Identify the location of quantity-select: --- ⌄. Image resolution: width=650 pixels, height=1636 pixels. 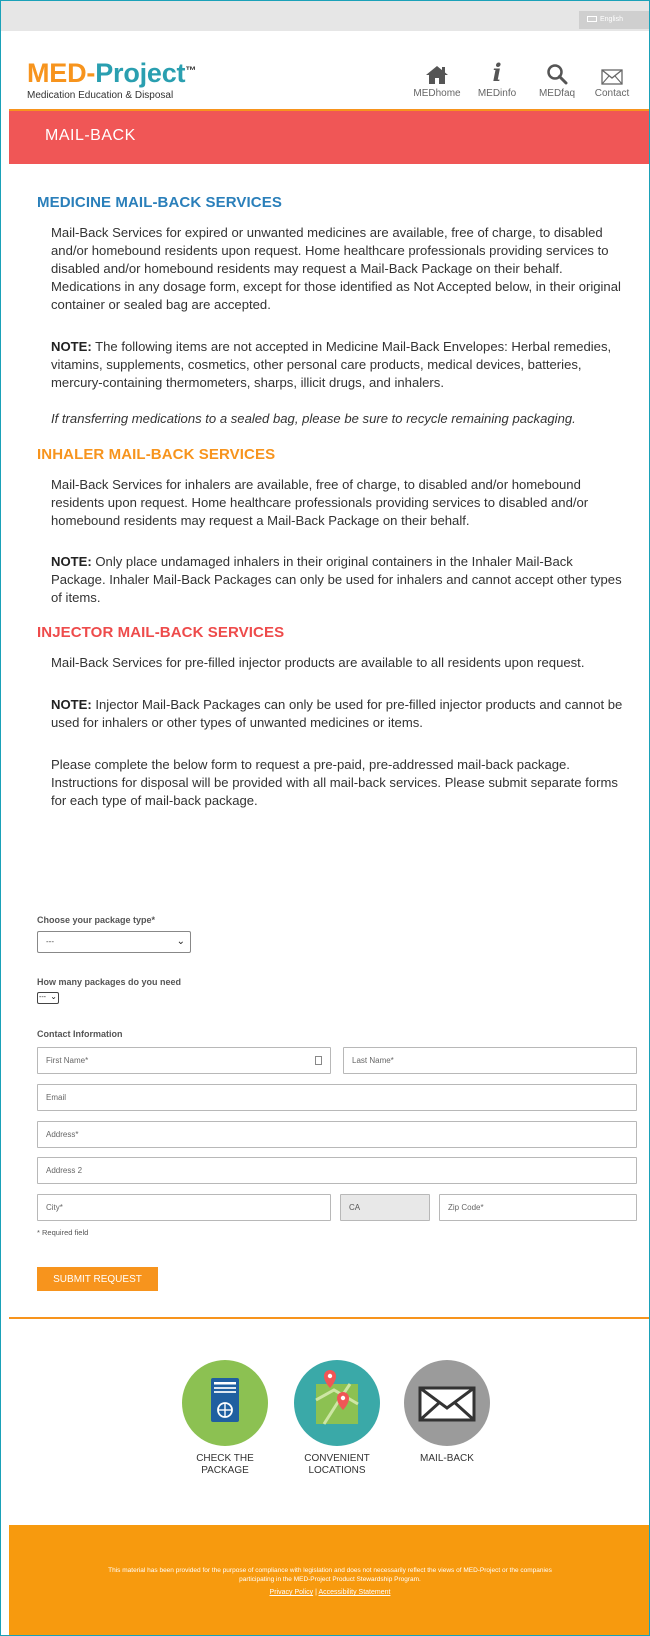
(48, 998).